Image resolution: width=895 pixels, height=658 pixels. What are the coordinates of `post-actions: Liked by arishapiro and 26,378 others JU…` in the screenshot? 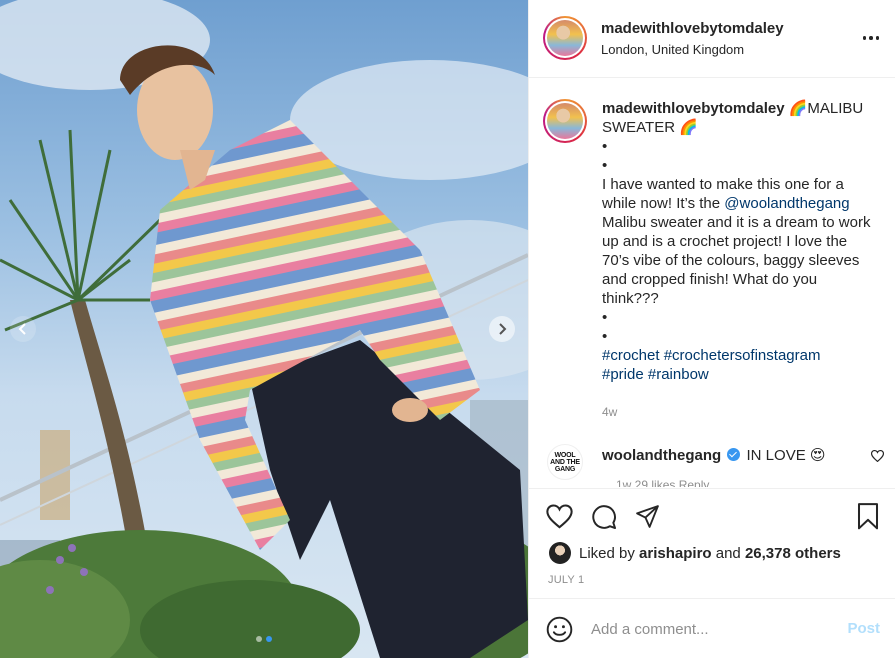 It's located at (712, 543).